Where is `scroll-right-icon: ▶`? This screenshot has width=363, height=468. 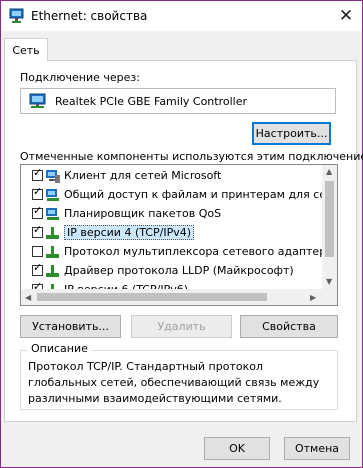 scroll-right-icon: ▶ is located at coordinates (313, 297).